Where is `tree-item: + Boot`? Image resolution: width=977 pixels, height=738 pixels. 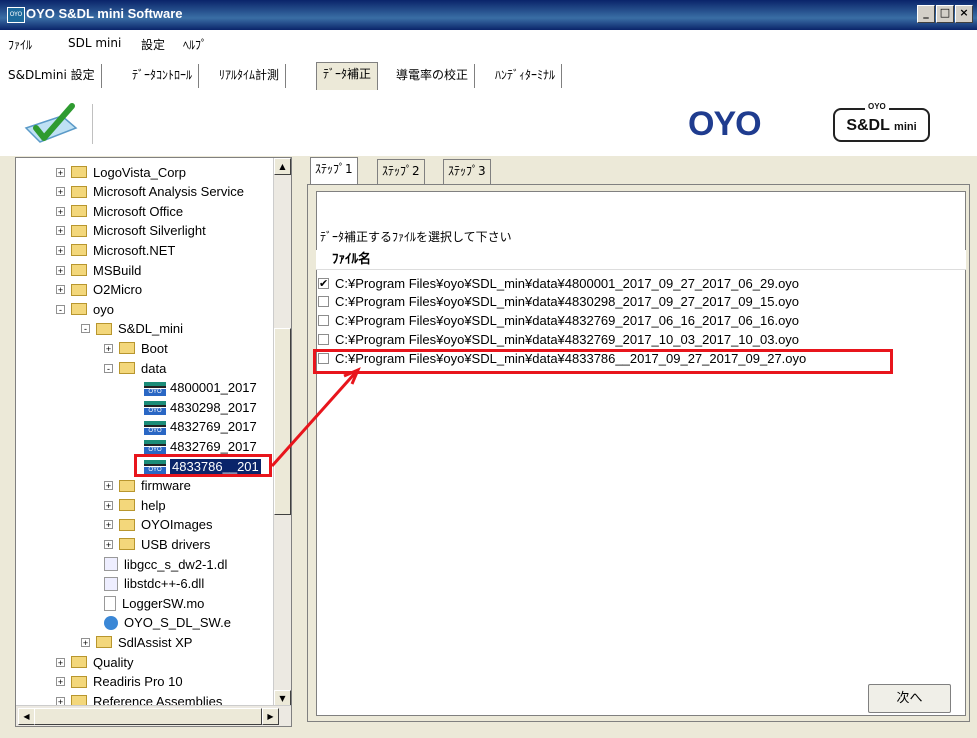 tree-item: + Boot is located at coordinates (136, 348).